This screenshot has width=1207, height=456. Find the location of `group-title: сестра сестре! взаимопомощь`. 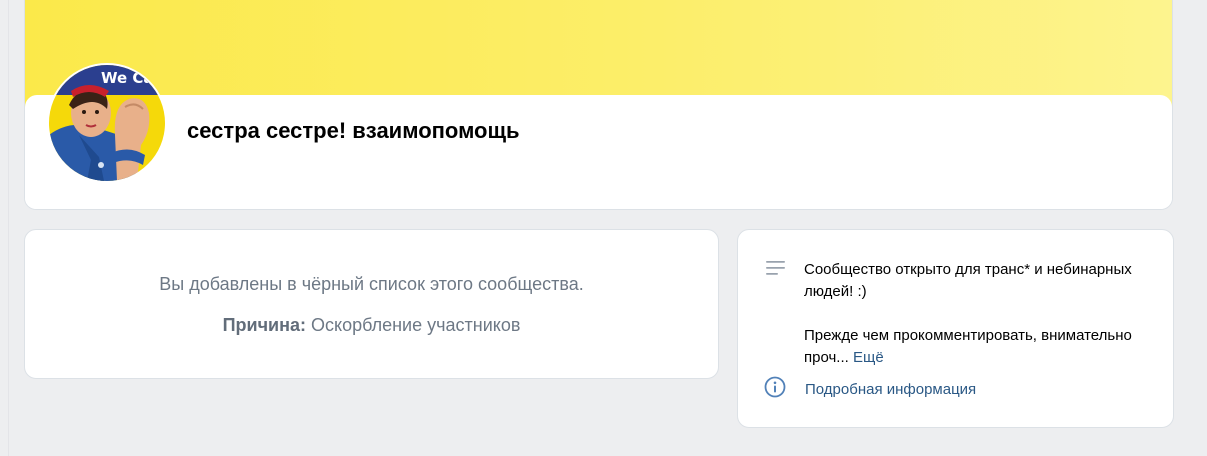

group-title: сестра сестре! взаимопомощь is located at coordinates (353, 130).